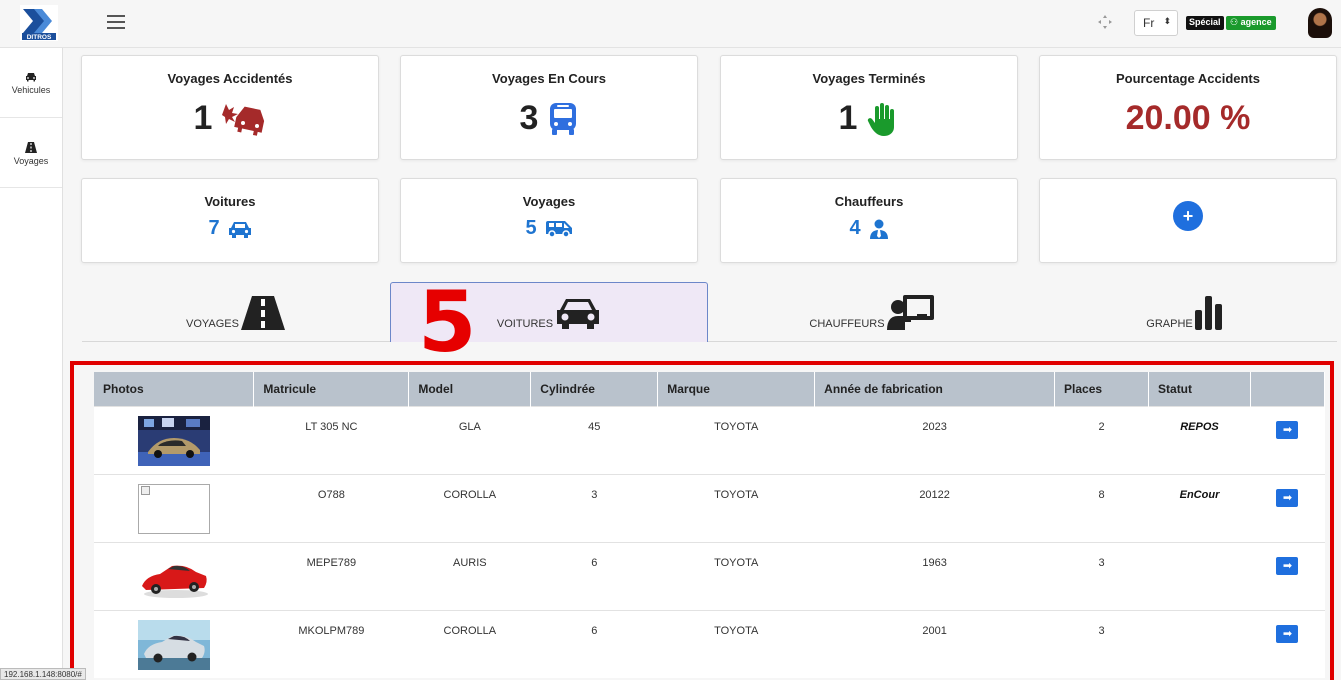  What do you see at coordinates (525, 324) in the screenshot?
I see `tab-label: VOITURES` at bounding box center [525, 324].